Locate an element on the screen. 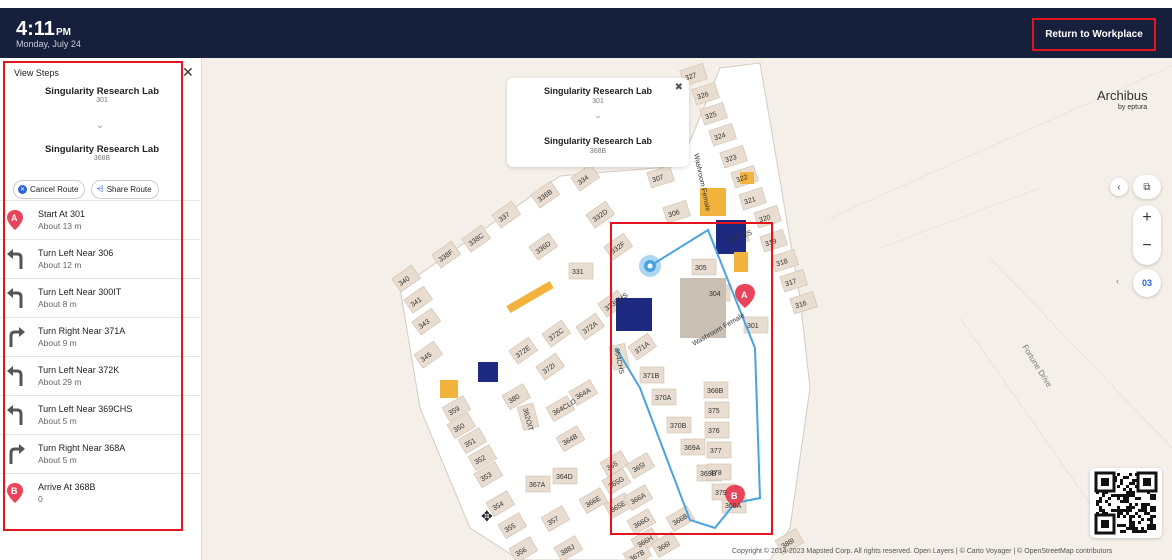 The height and width of the screenshot is (560, 1172). step-title: Turn Right Near 368A is located at coordinates (82, 448).